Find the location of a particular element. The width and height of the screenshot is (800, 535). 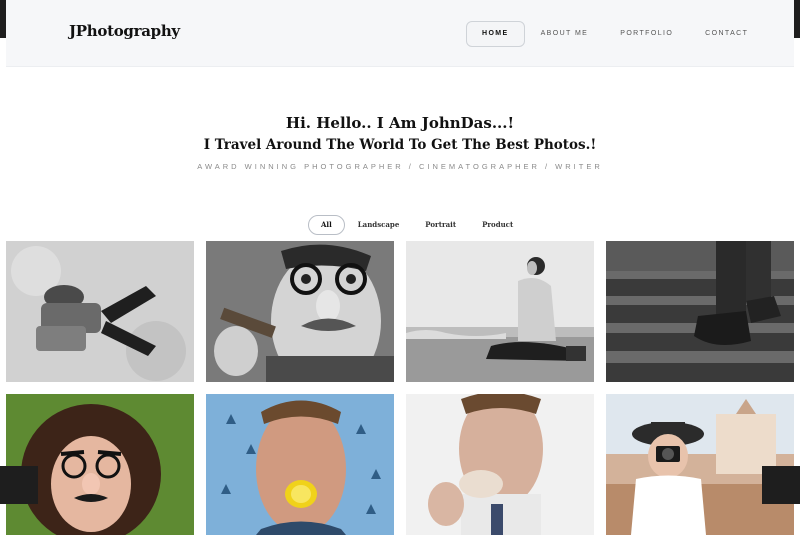

photo-woman-with-disguise-glasses is located at coordinates (100, 464).